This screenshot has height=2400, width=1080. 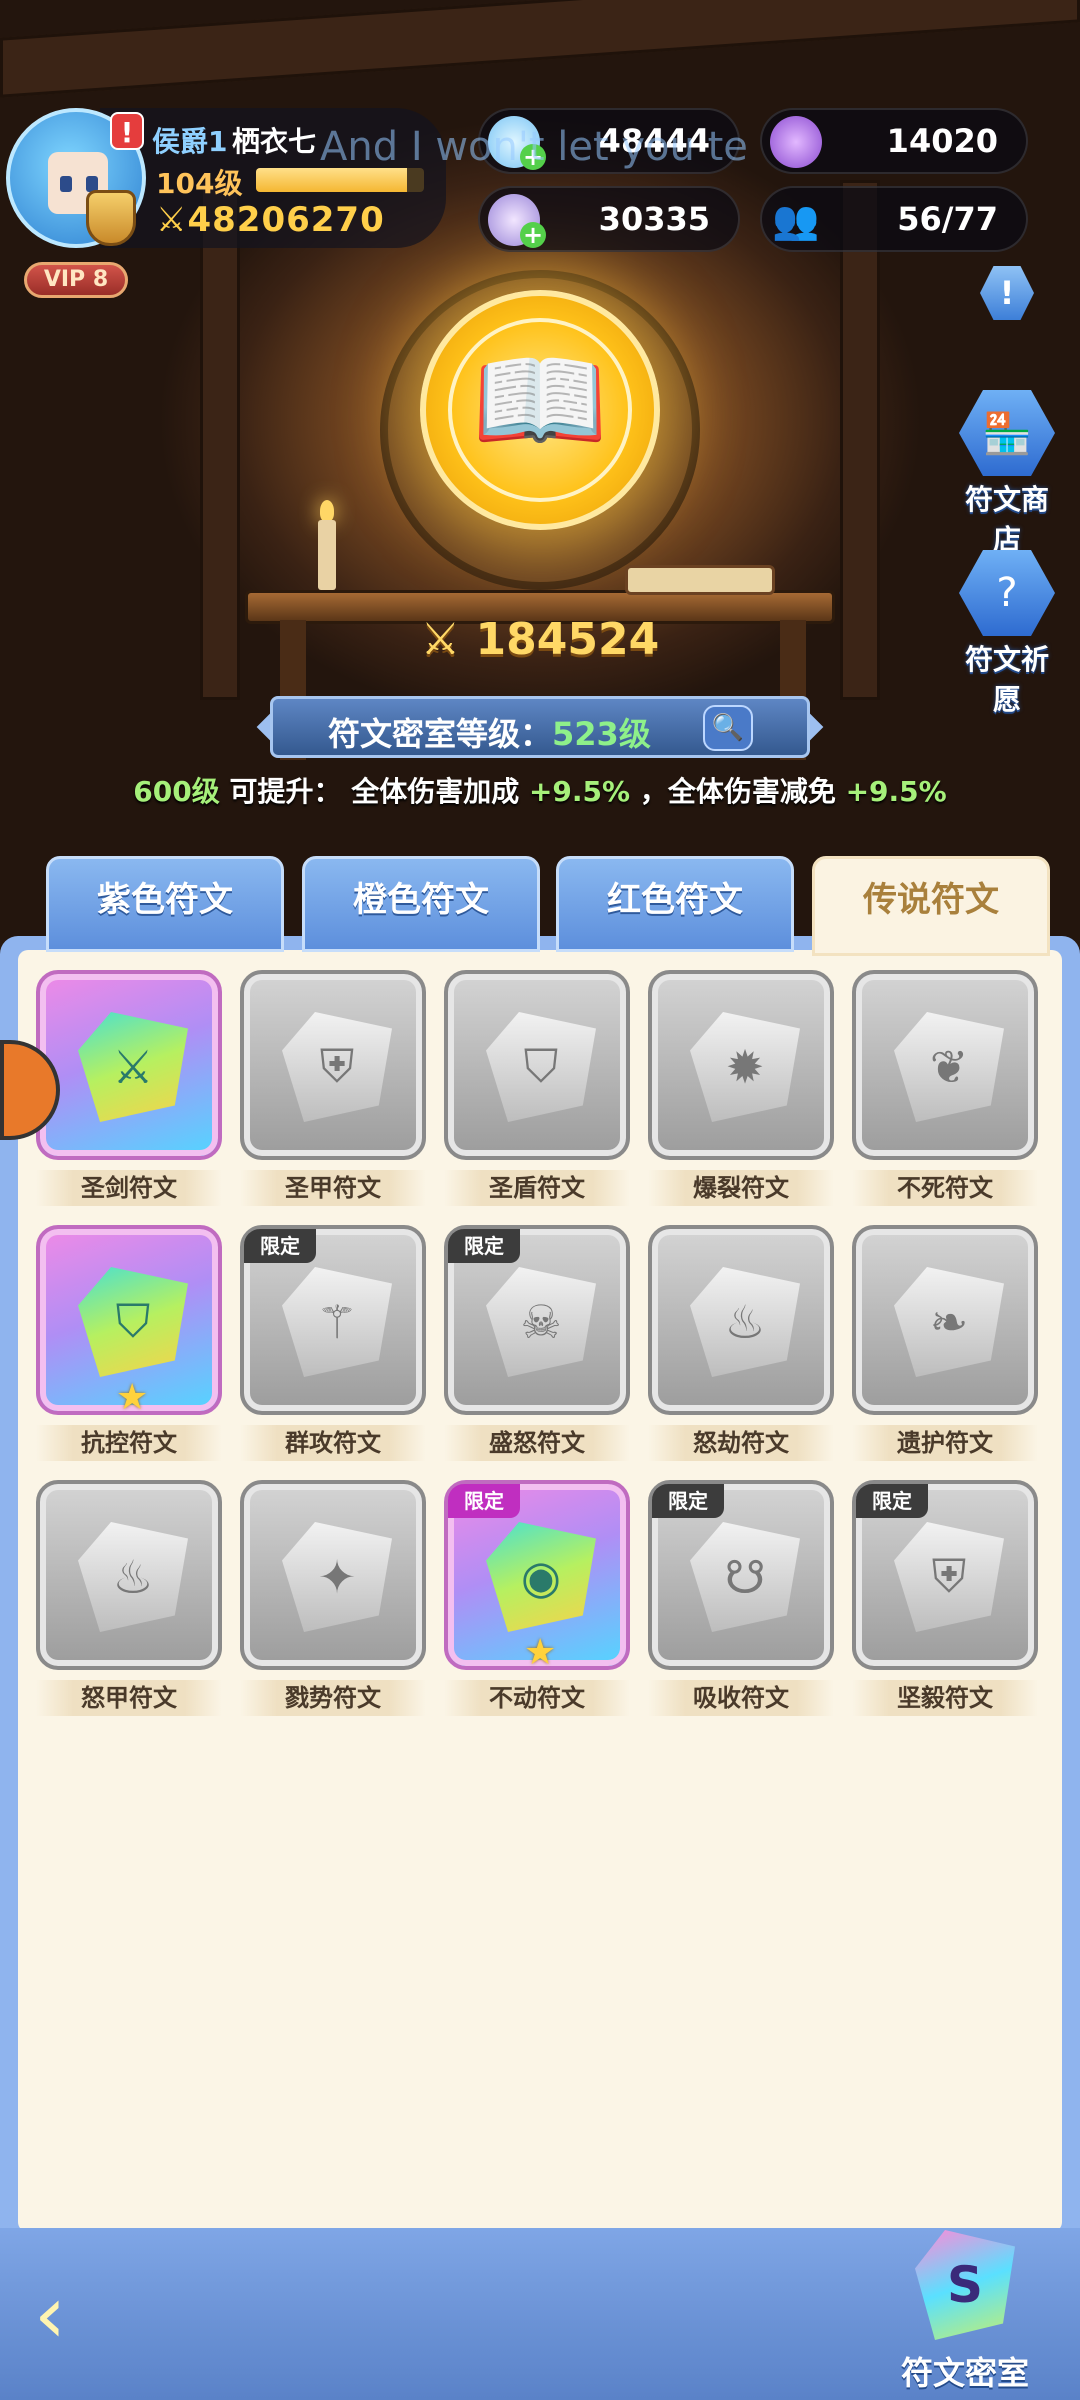 I want to click on rune-cell: ❦ 不死符文, so click(x=945, y=1088).